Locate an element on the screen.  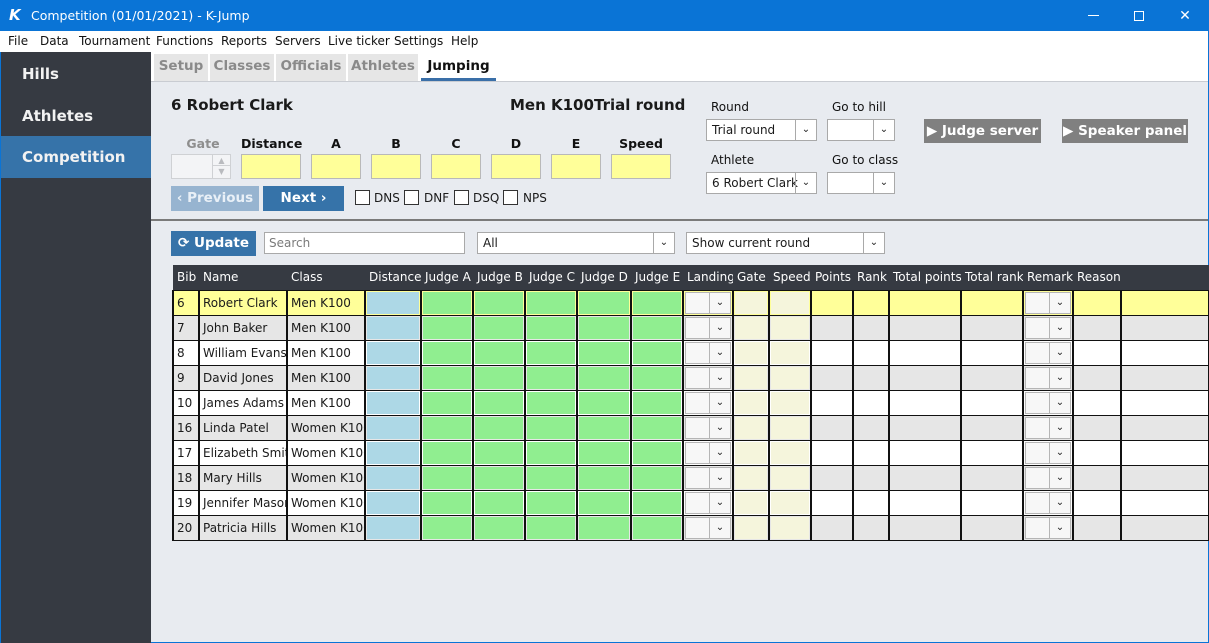
table-row: 18 Mary Hills Women K100 ⌄ ⌄ is located at coordinates (690, 477).